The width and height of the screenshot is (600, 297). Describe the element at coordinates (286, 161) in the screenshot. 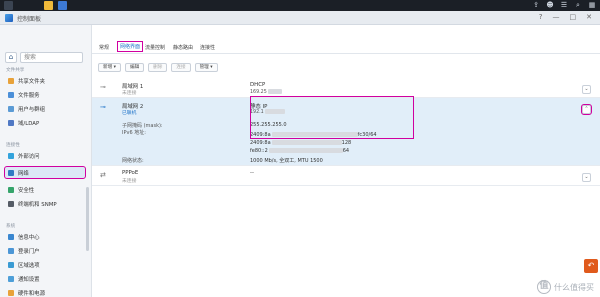

I see `network-status-value: 1000 Mb/s, 全双工, MTU 1500` at that location.